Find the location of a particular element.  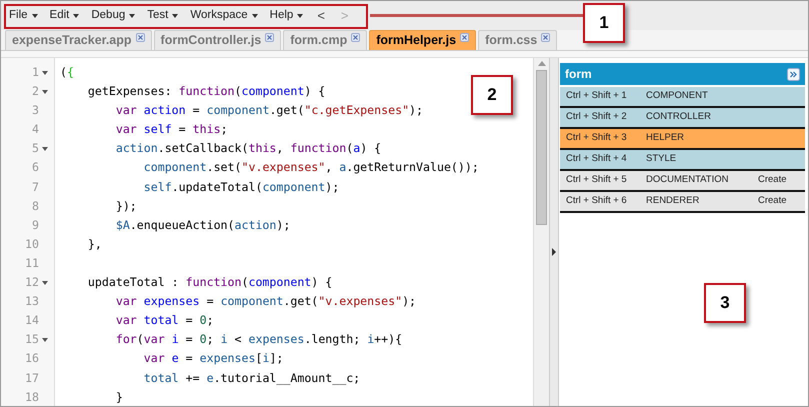

code-line: updateTotal : function(component) { is located at coordinates (209, 282).